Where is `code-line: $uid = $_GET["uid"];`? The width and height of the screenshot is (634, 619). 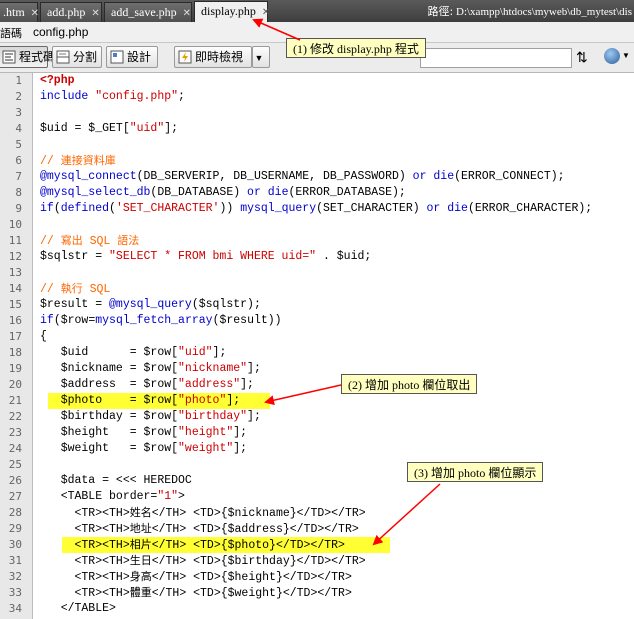
code-line: $uid = $_GET["uid"]; is located at coordinates (109, 128).